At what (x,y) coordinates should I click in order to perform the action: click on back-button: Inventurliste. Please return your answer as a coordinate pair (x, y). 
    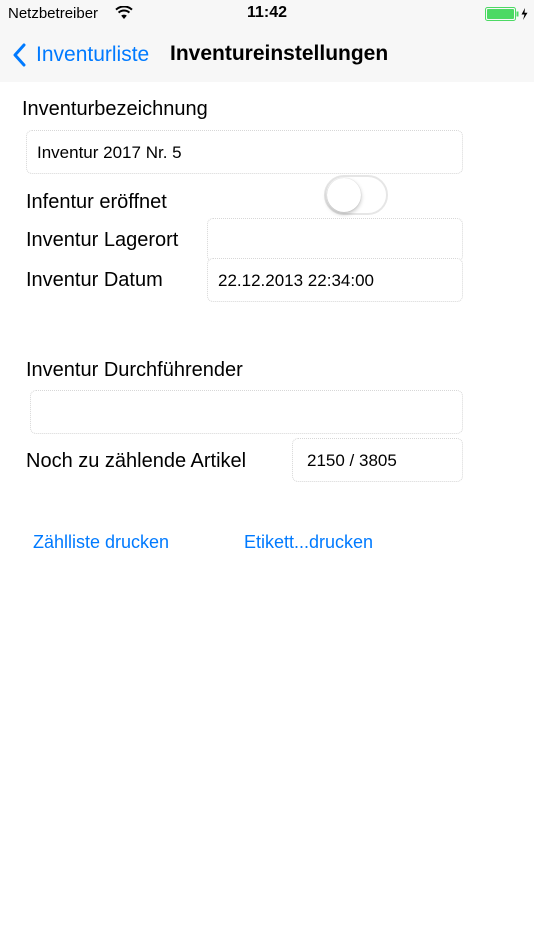
    Looking at the image, I should click on (80, 55).